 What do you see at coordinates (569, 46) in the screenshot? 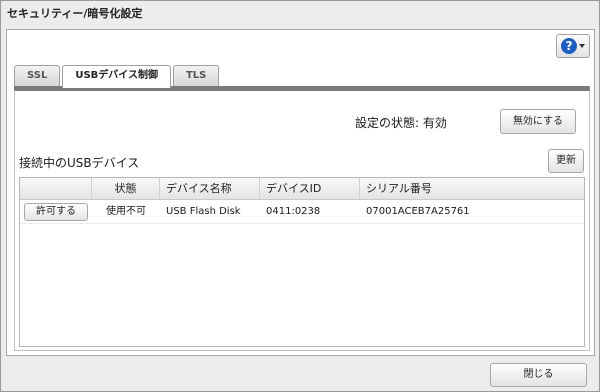
I see `help-icon: ?` at bounding box center [569, 46].